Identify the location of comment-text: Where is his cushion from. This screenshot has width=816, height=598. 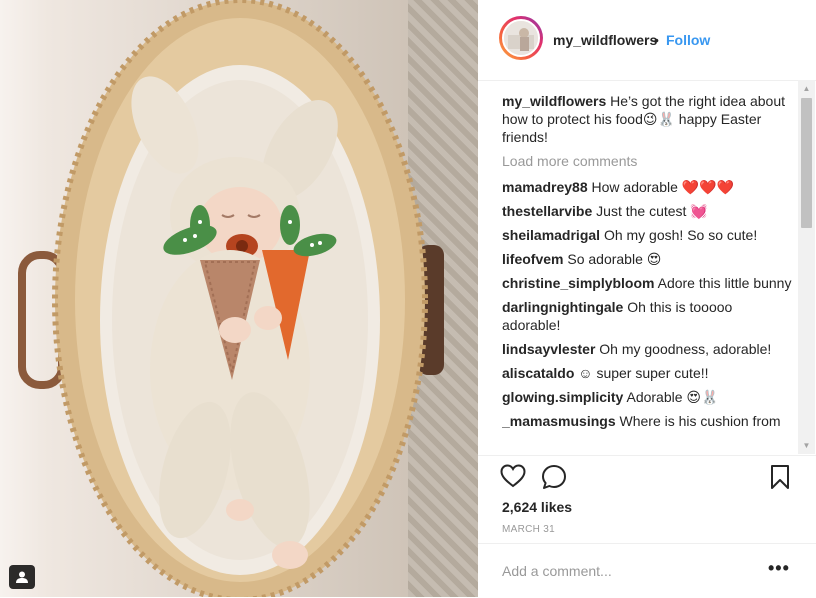
(700, 421).